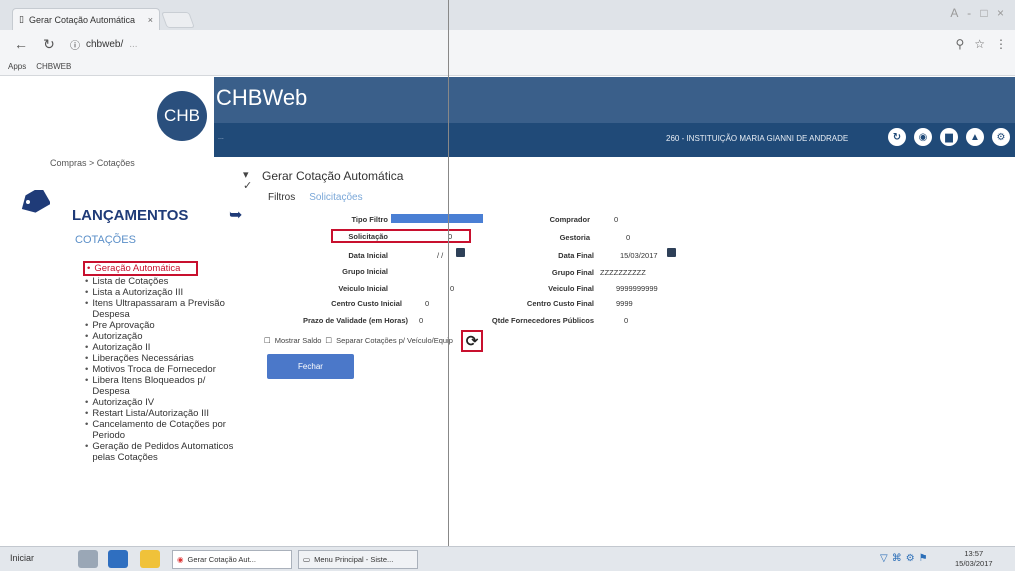 Image resolution: width=1015 pixels, height=571 pixels. Describe the element at coordinates (165, 402) in the screenshot. I see `menu-item: • Autorização IV` at that location.